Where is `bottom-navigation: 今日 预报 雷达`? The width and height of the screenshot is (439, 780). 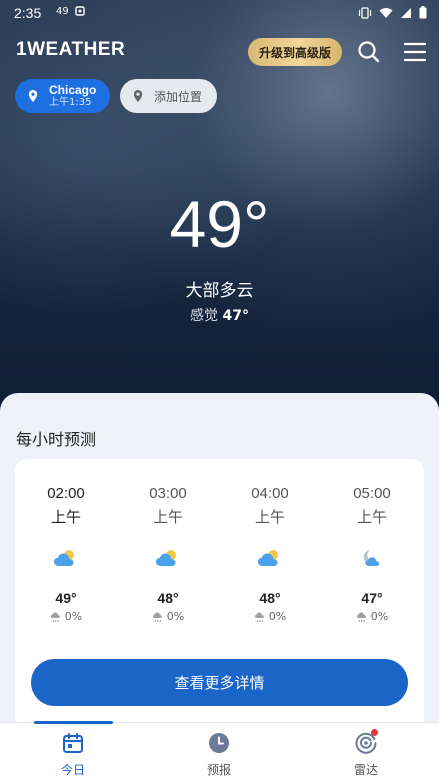 bottom-navigation: 今日 预报 雷达 is located at coordinates (219, 750).